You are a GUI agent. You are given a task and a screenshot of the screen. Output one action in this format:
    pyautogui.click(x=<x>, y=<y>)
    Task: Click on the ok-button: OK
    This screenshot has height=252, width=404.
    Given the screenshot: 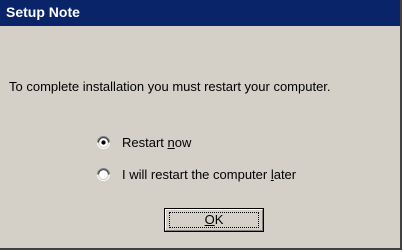 What is the action you would take?
    pyautogui.click(x=214, y=220)
    